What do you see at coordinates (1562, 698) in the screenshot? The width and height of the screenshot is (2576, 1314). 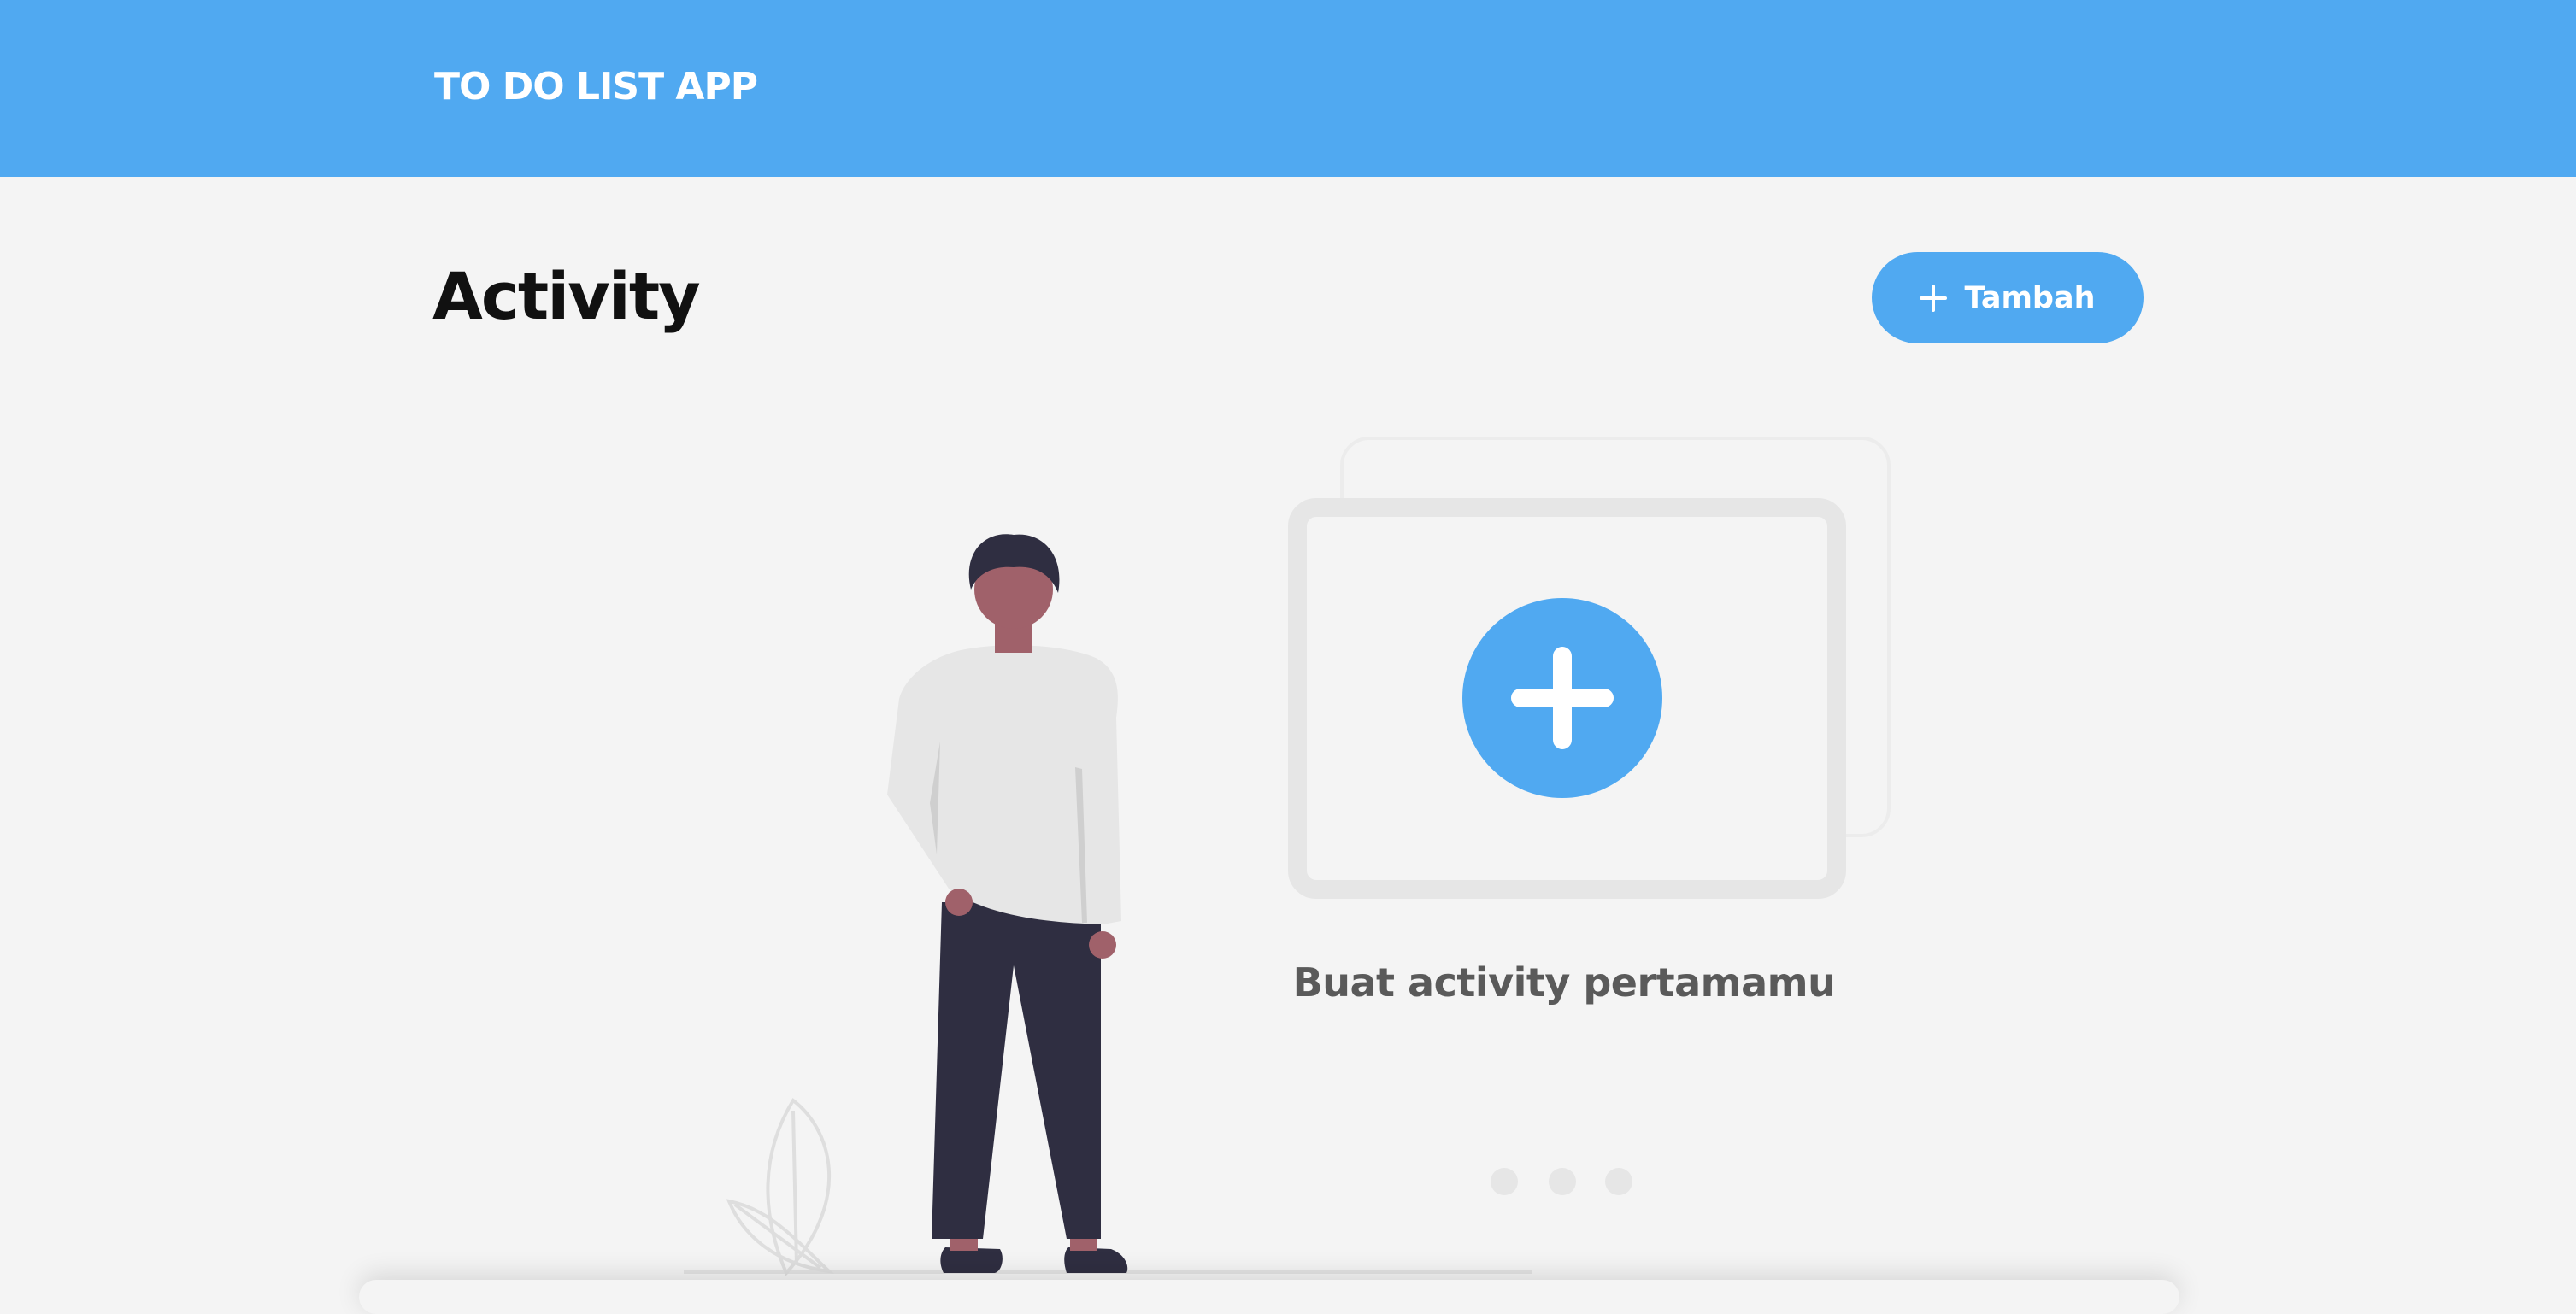 I see `plus-circle-icon` at bounding box center [1562, 698].